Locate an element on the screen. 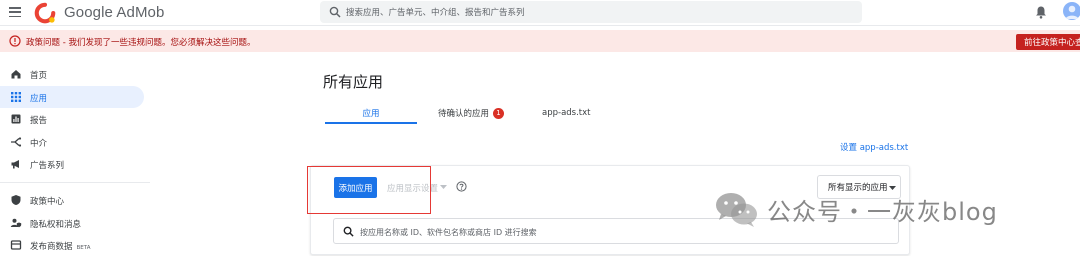  active-tab-indicator is located at coordinates (371, 123).